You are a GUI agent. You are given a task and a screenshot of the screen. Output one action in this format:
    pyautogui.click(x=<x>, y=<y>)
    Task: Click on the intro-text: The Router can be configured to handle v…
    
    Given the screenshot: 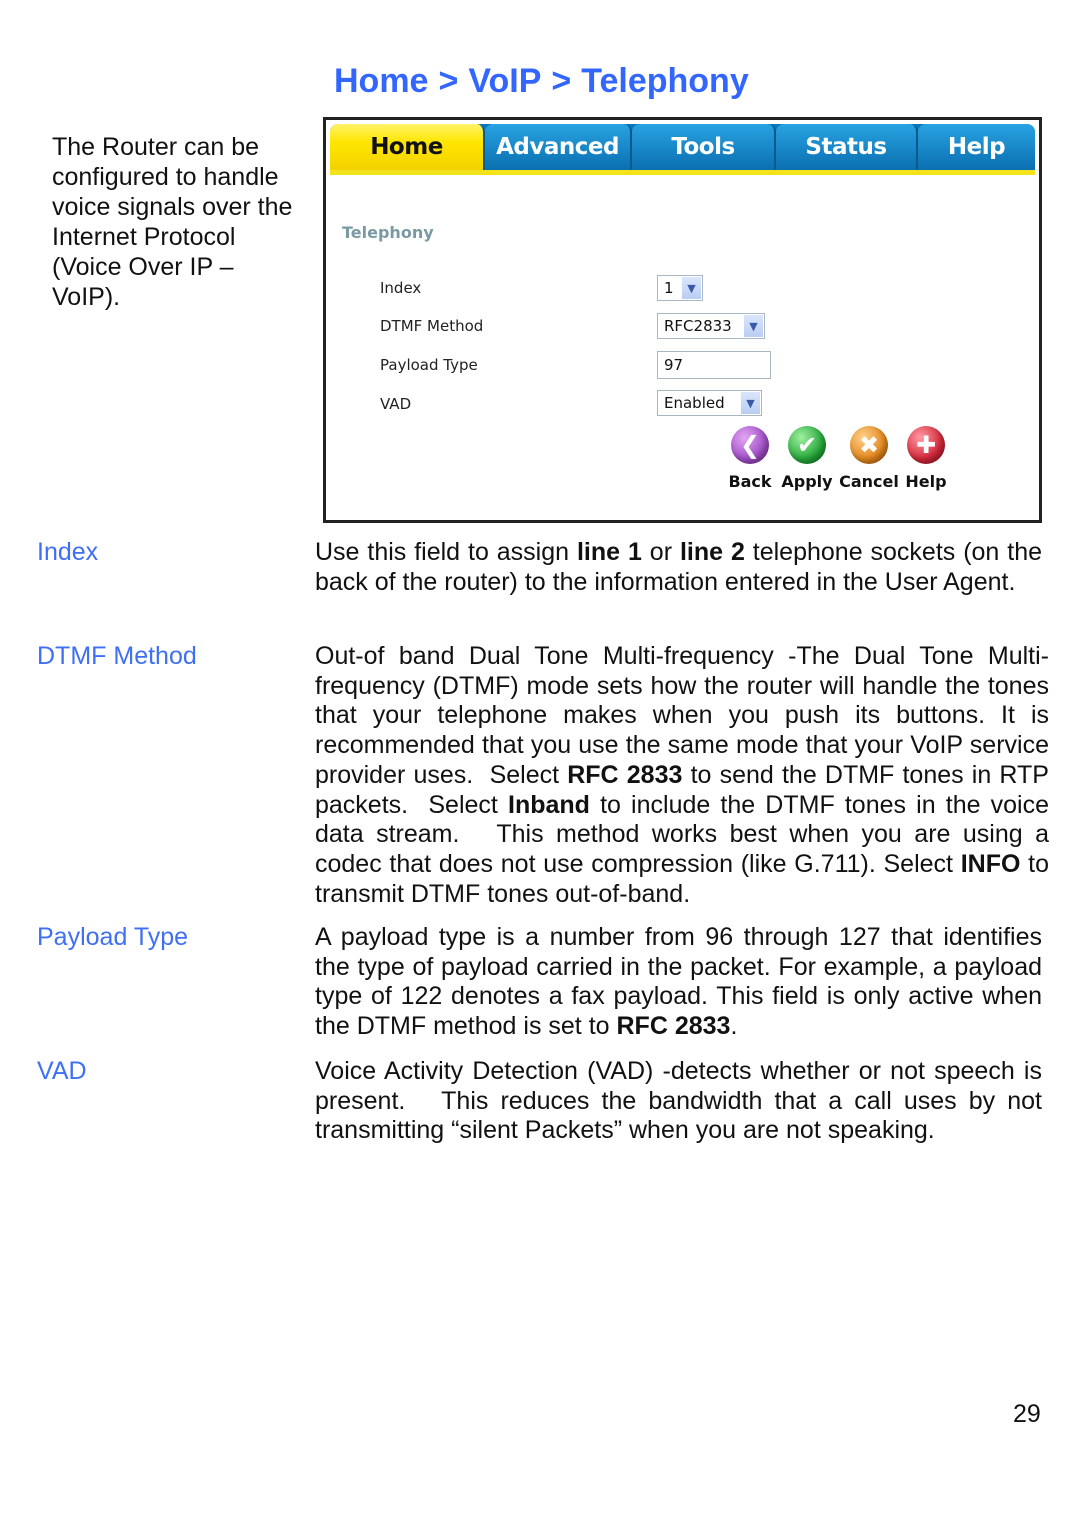 What is the action you would take?
    pyautogui.click(x=172, y=222)
    